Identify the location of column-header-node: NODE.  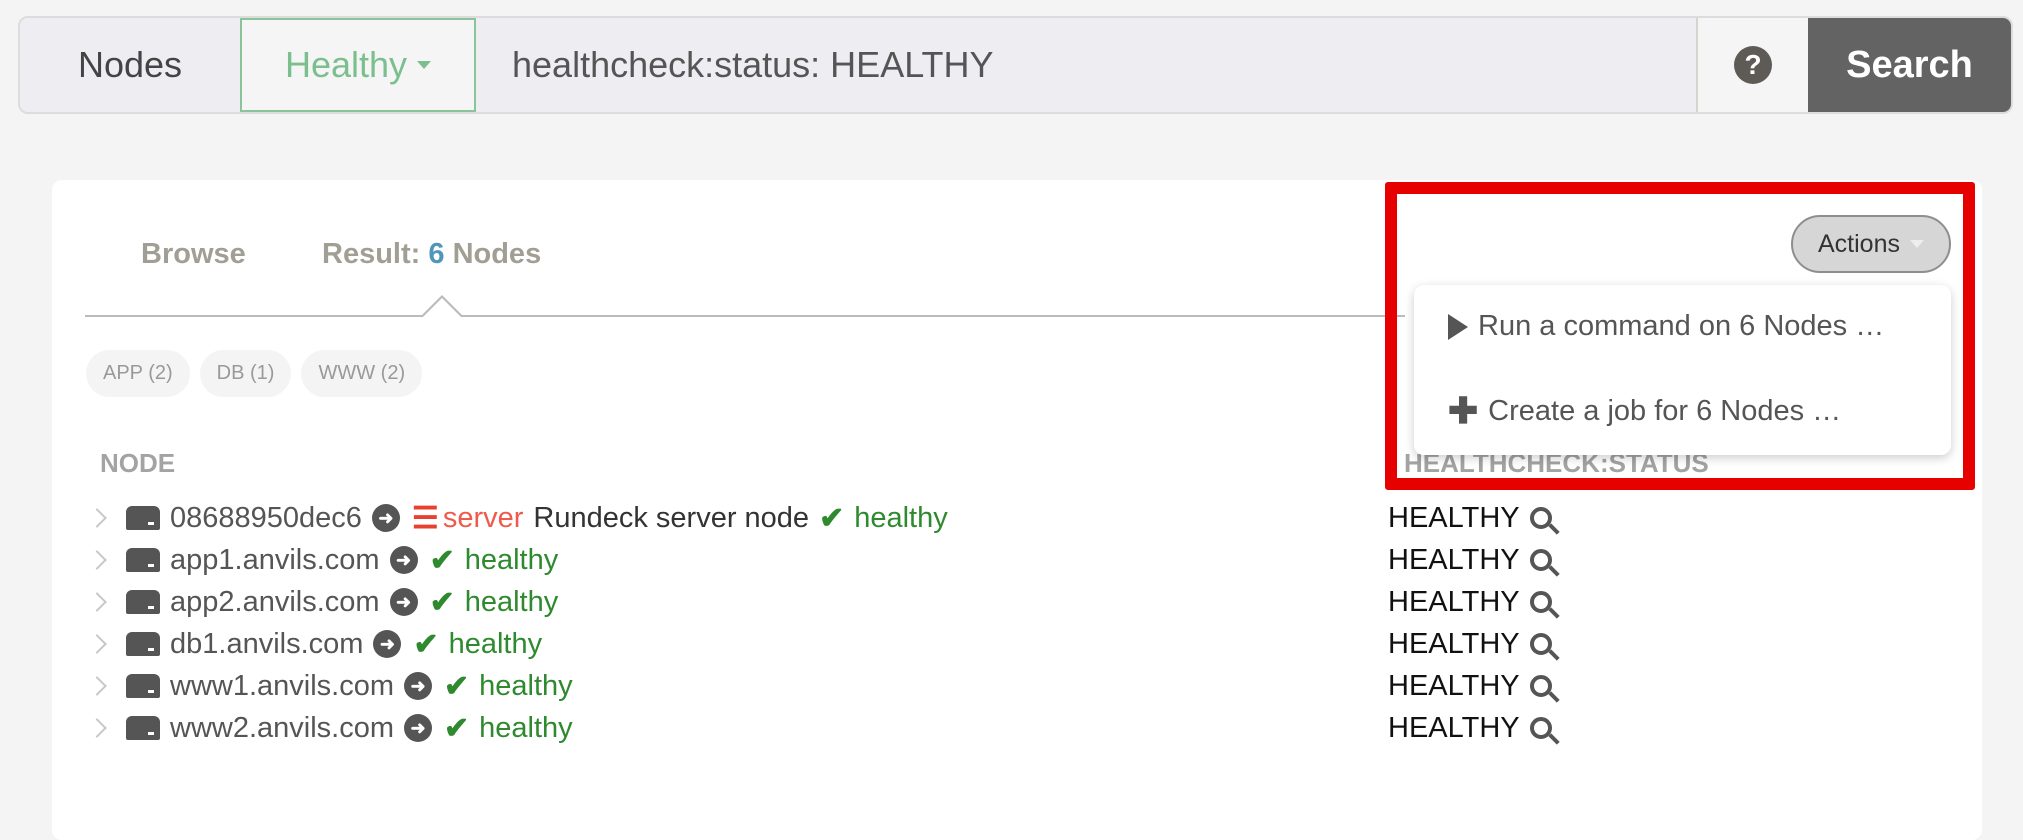
(138, 463).